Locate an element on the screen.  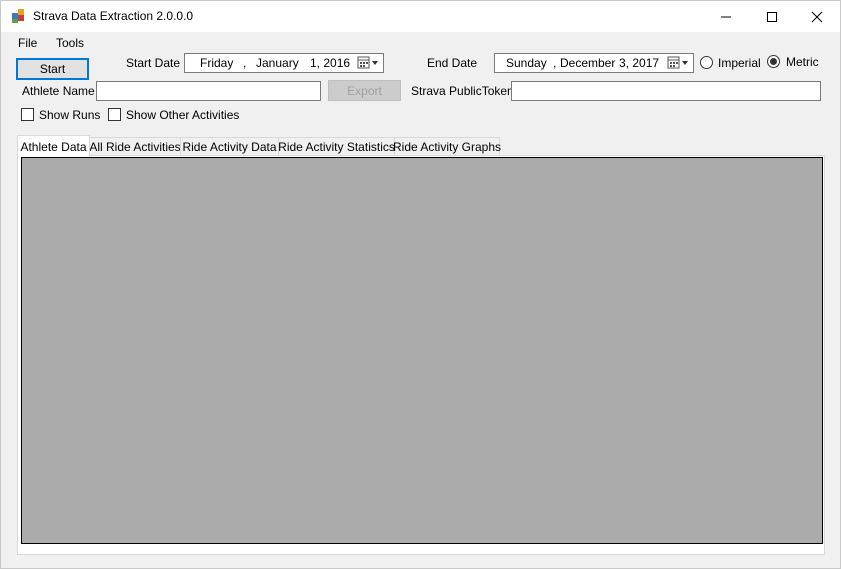
show-other-checkbox is located at coordinates (114, 114).